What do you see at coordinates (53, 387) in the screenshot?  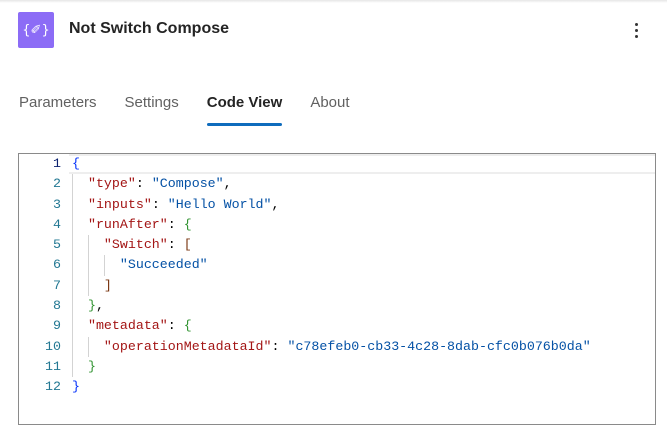 I see `line-number: 12` at bounding box center [53, 387].